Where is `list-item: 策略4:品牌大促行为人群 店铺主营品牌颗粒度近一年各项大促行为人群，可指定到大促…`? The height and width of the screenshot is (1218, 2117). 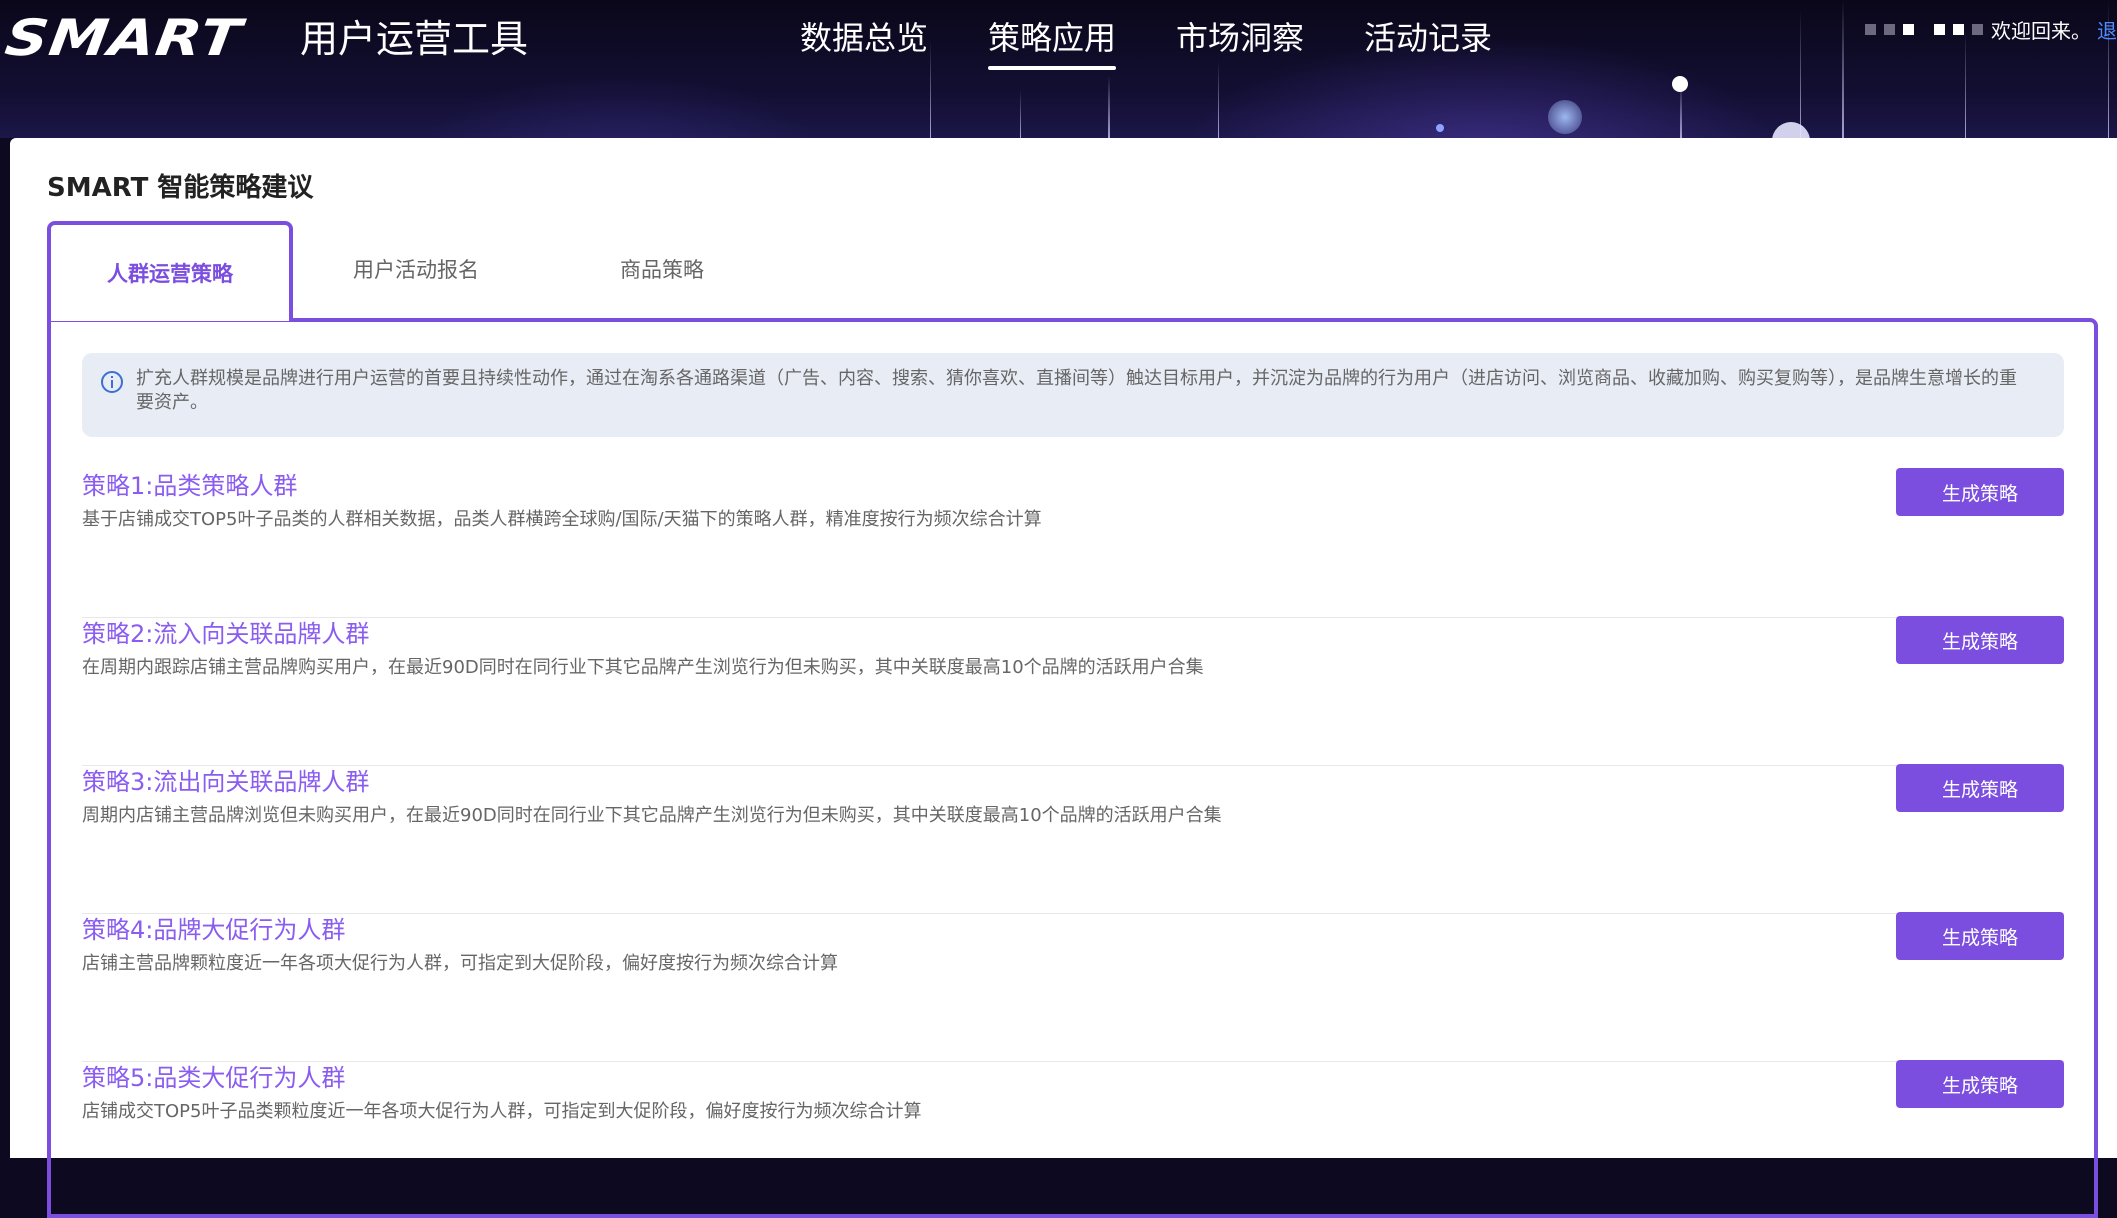 list-item: 策略4:品牌大促行为人群 店铺主营品牌颗粒度近一年各项大促行为人群，可指定到大促… is located at coordinates (1073, 987).